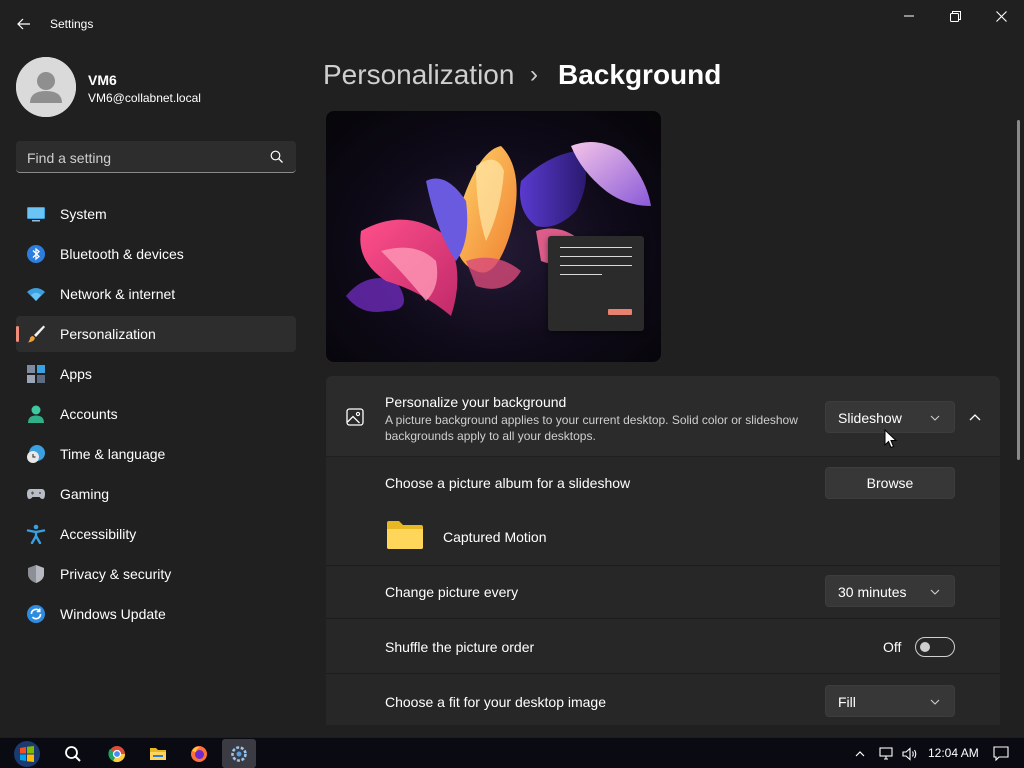  What do you see at coordinates (108, 334) in the screenshot?
I see `sidebar-item-label: Personalization` at bounding box center [108, 334].